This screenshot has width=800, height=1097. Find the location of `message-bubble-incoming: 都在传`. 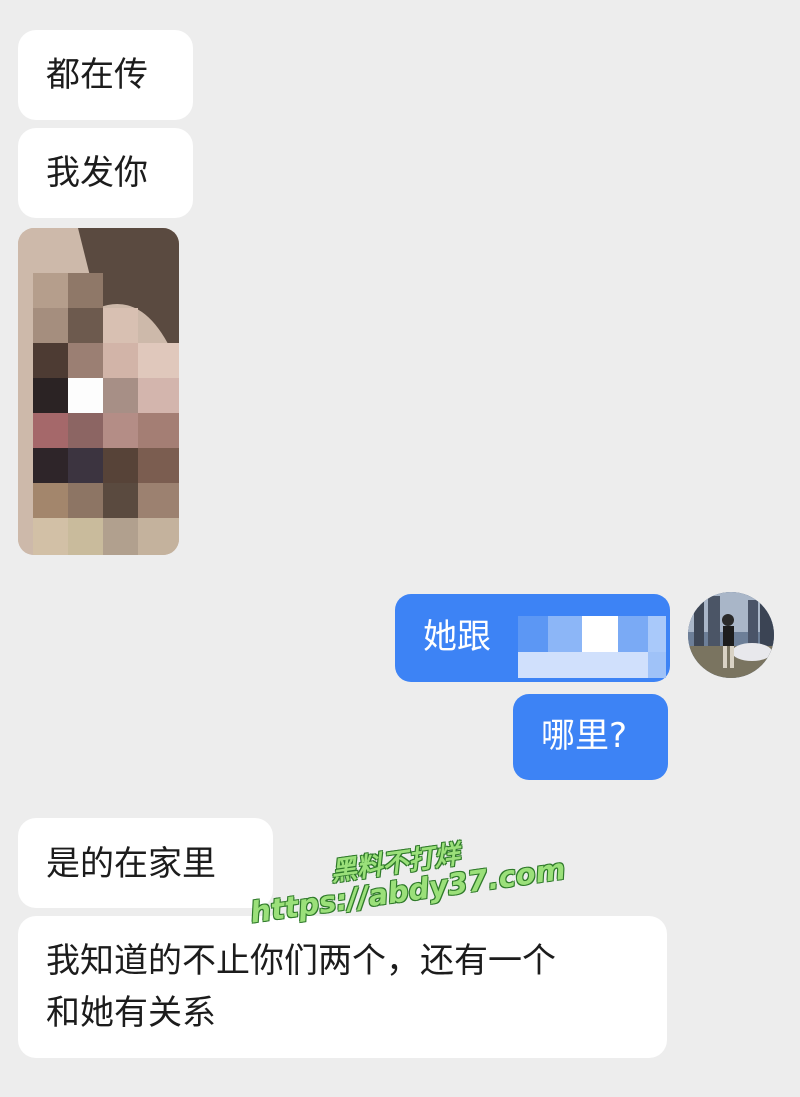

message-bubble-incoming: 都在传 is located at coordinates (105, 75).